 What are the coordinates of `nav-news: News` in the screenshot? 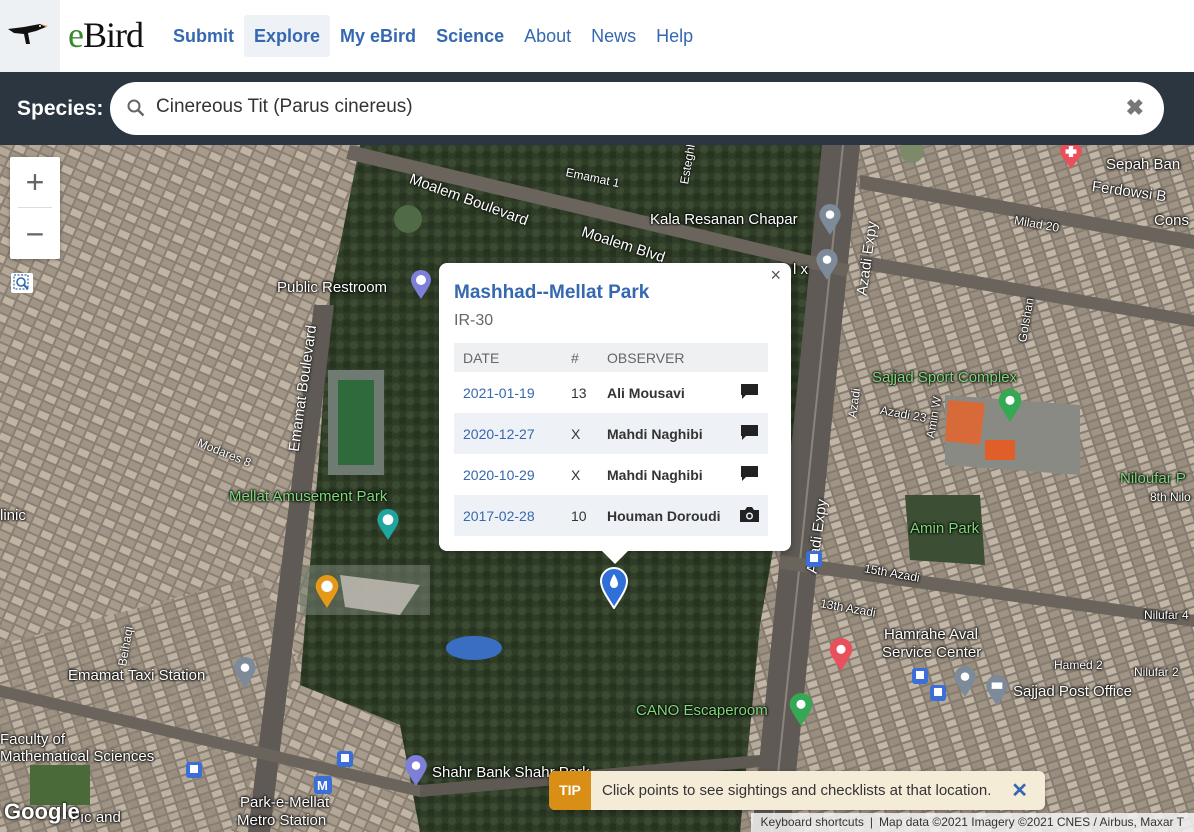 It's located at (613, 36).